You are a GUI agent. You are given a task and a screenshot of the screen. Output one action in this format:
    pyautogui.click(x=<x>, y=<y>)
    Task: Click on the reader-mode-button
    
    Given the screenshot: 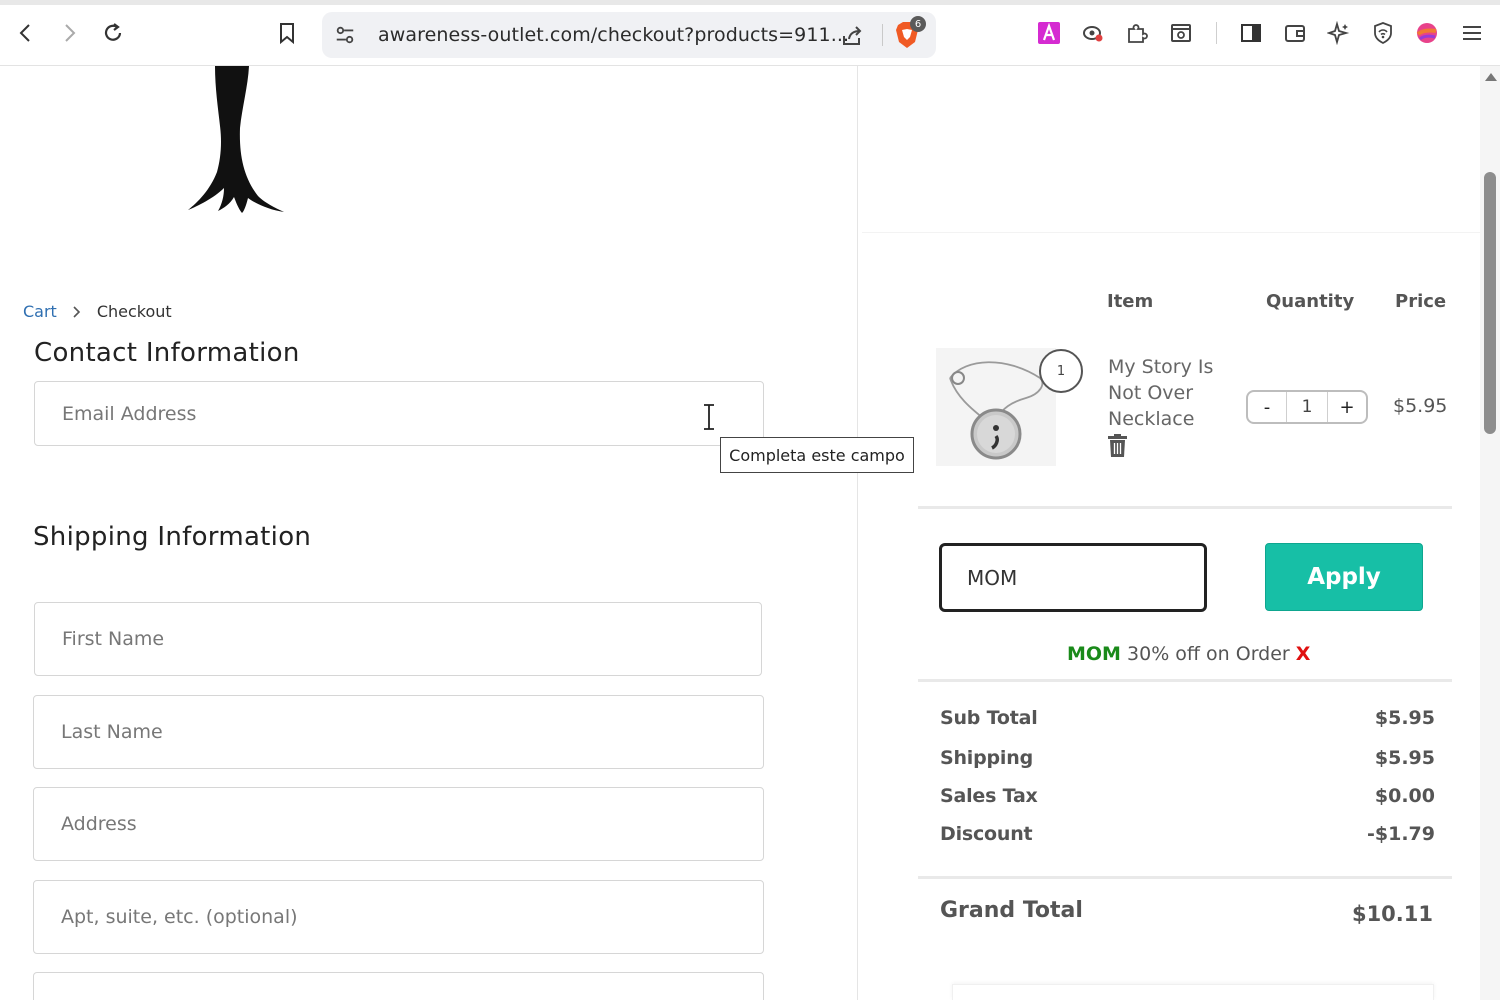 What is the action you would take?
    pyautogui.click(x=1181, y=33)
    